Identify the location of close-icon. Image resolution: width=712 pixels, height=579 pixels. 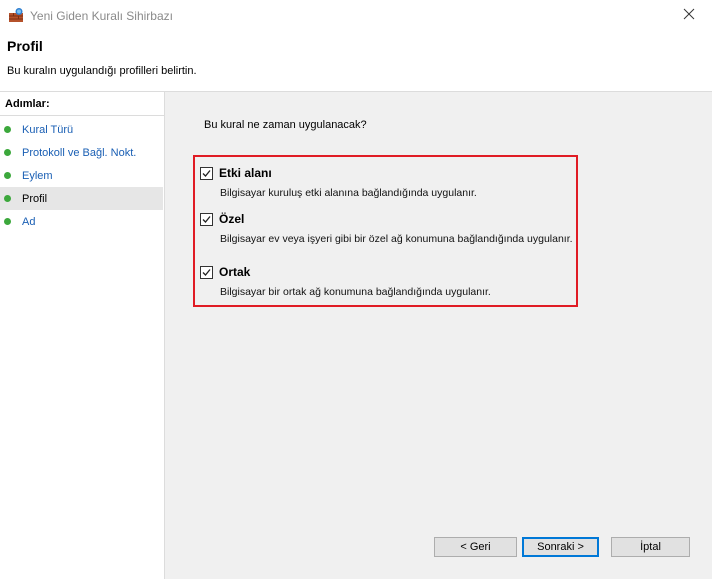
(689, 15).